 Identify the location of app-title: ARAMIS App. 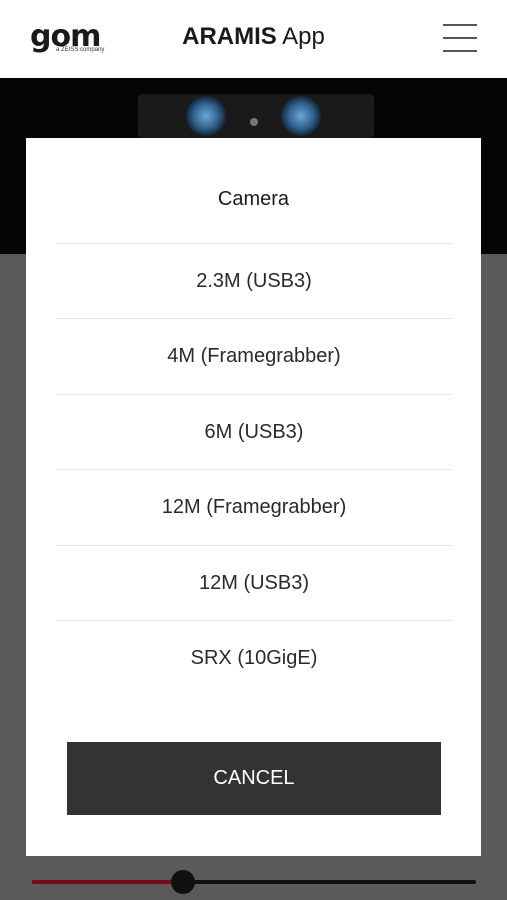
(253, 37).